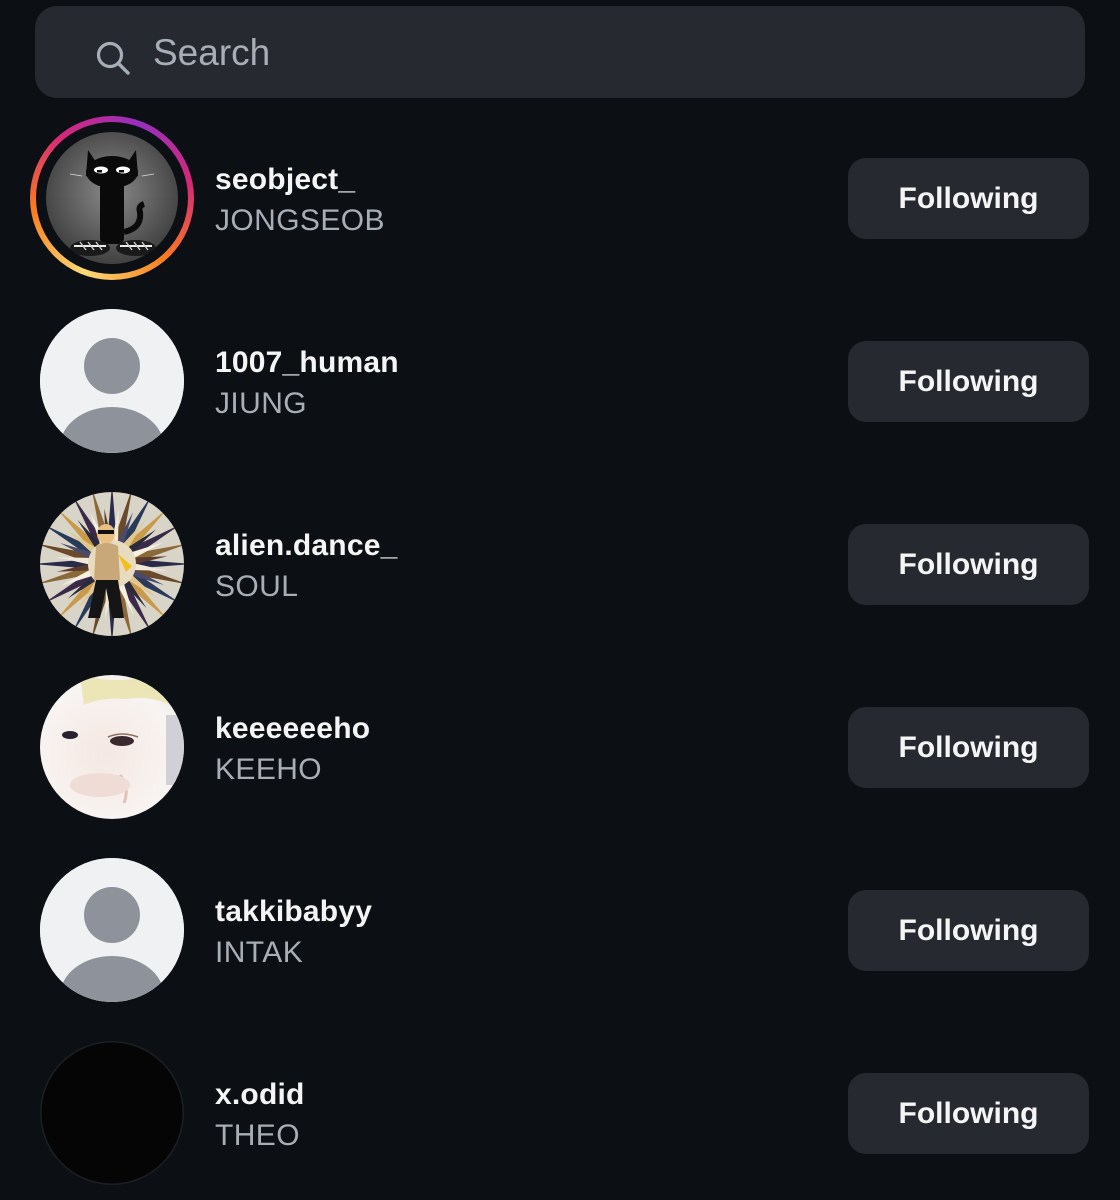  I want to click on psychedelic-spiral-avatar-image, so click(112, 564).